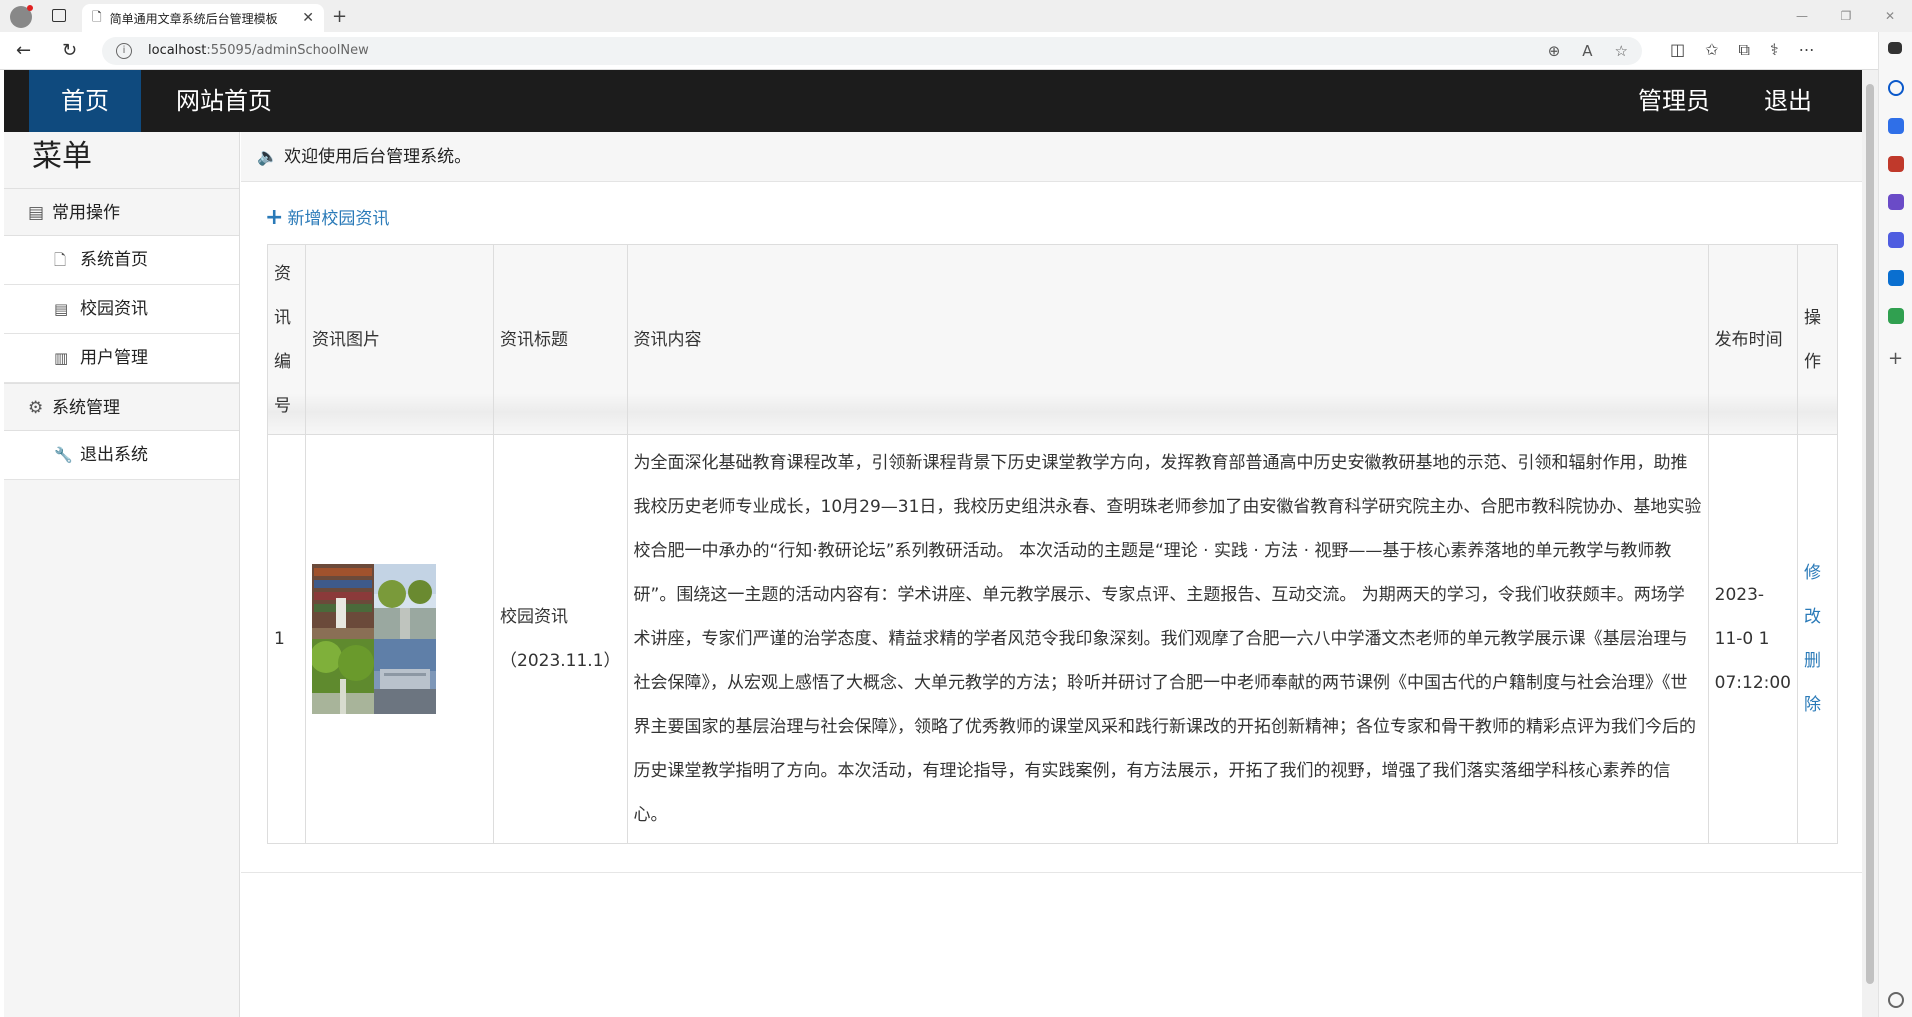  Describe the element at coordinates (1753, 639) in the screenshot. I see `cell-date: 2023-11-0 1 07:12:00` at that location.